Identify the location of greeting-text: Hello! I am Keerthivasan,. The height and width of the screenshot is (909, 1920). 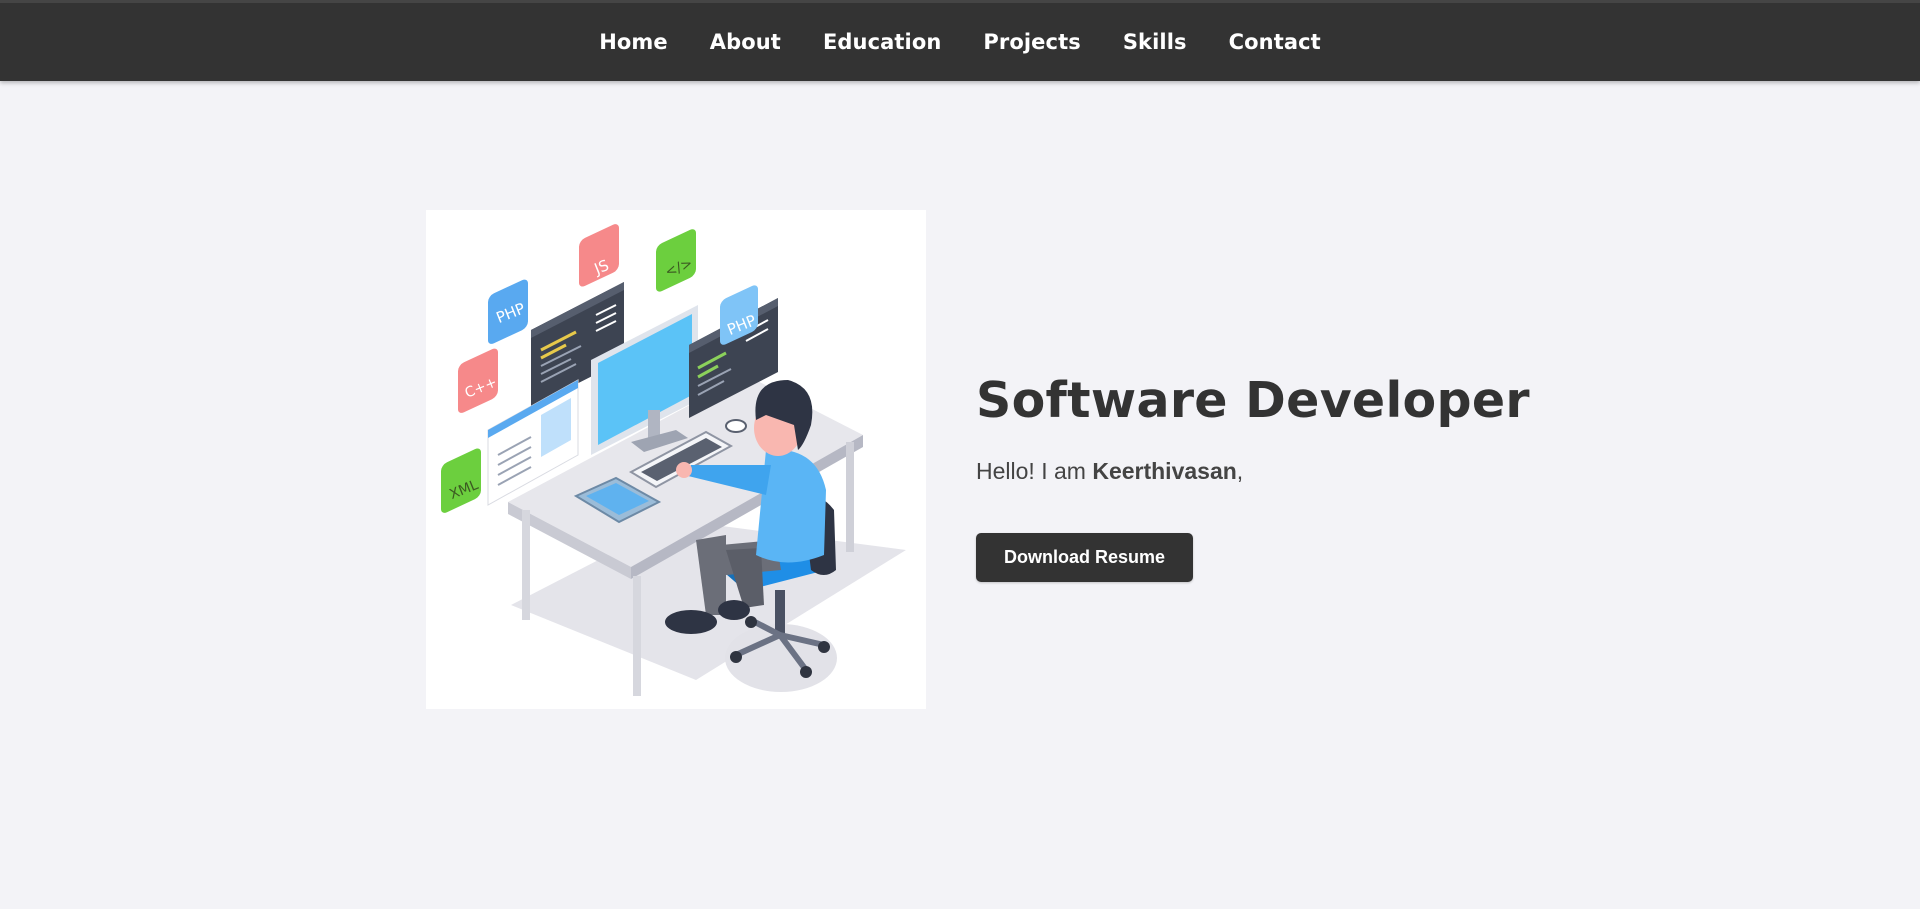
(1326, 471).